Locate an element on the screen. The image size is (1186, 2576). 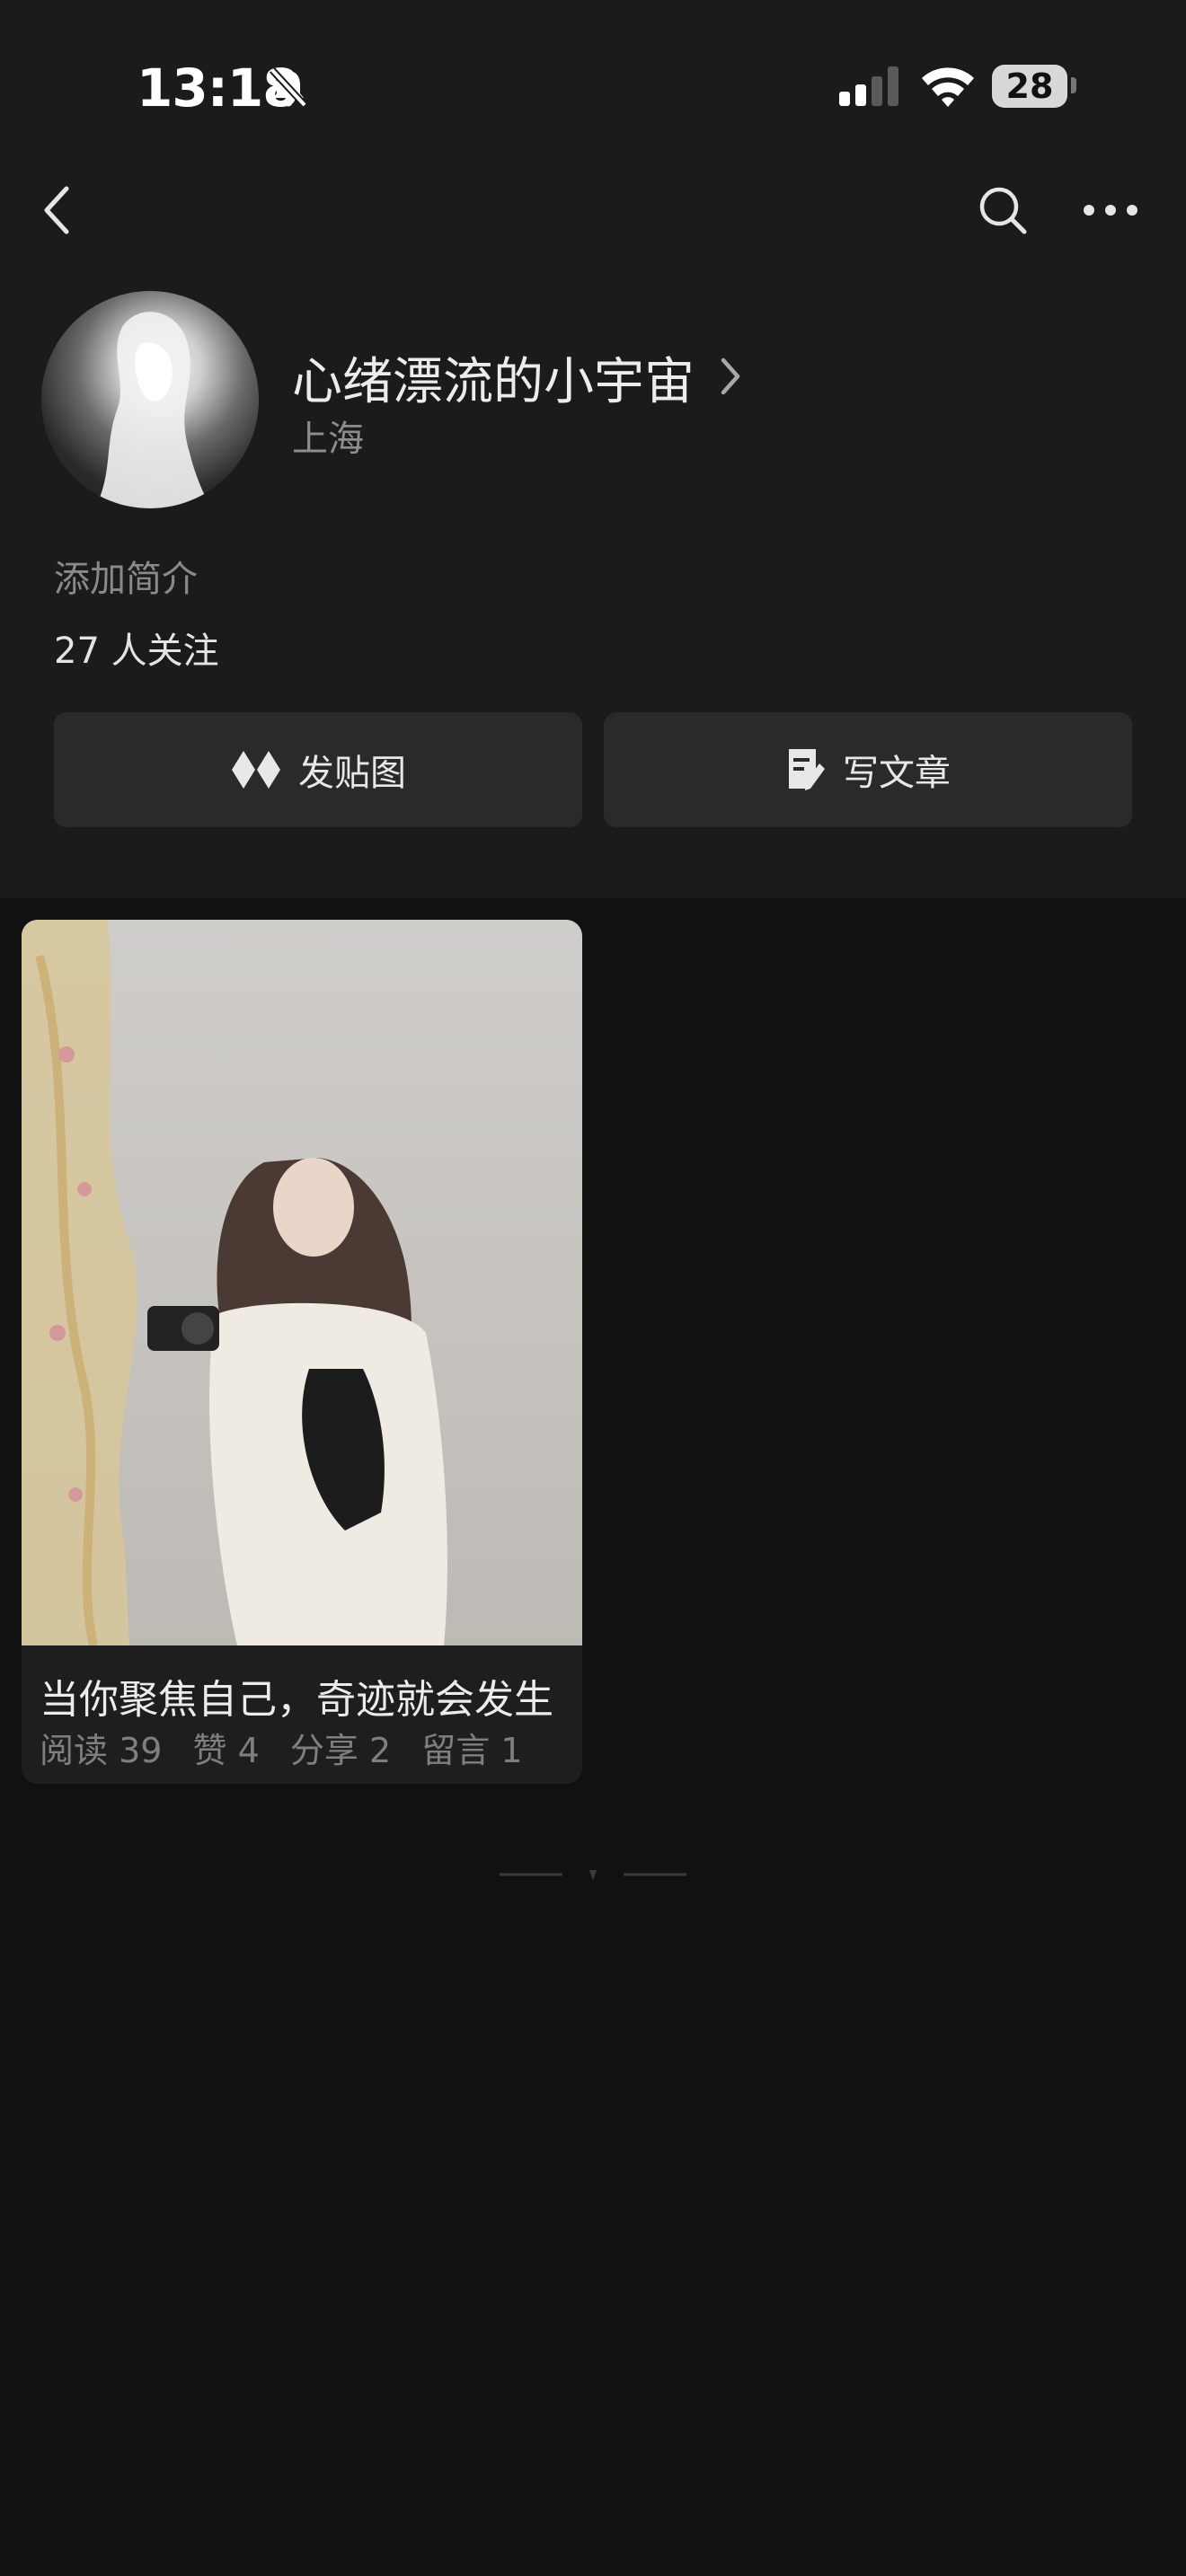
battery-indicator: 28 is located at coordinates (1029, 86).